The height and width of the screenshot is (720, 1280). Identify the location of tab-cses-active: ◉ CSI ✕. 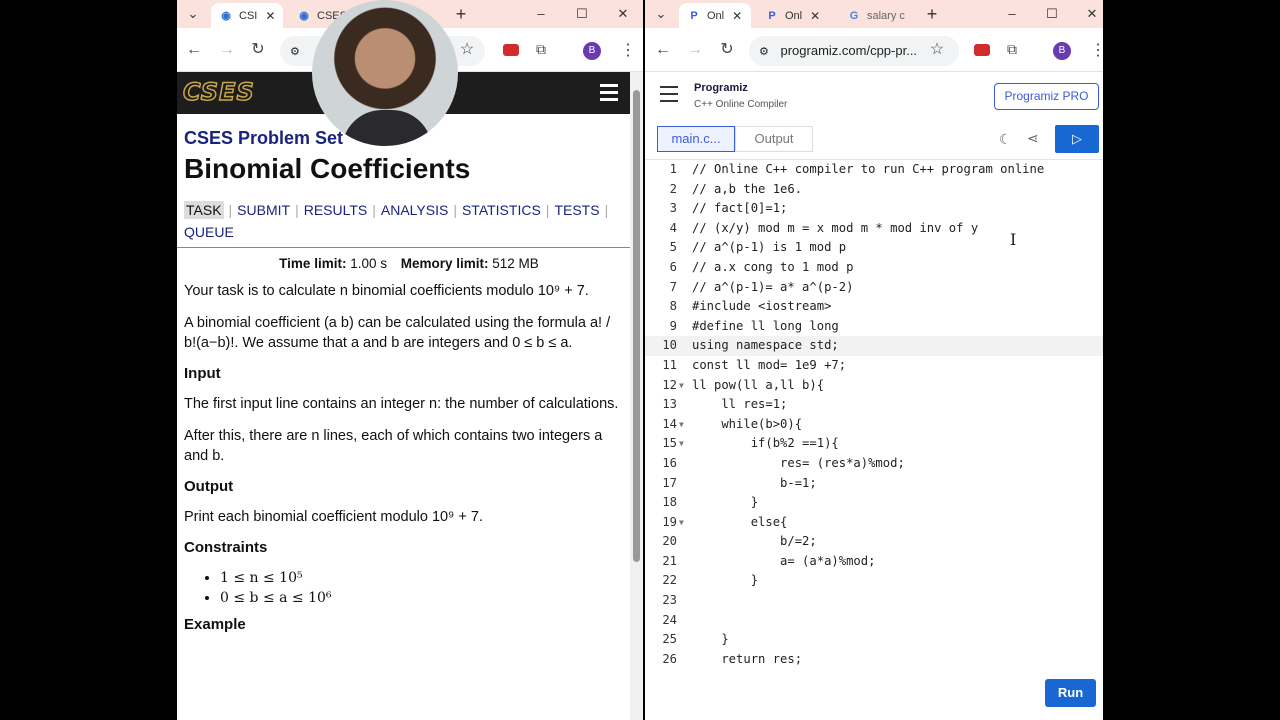
(247, 15).